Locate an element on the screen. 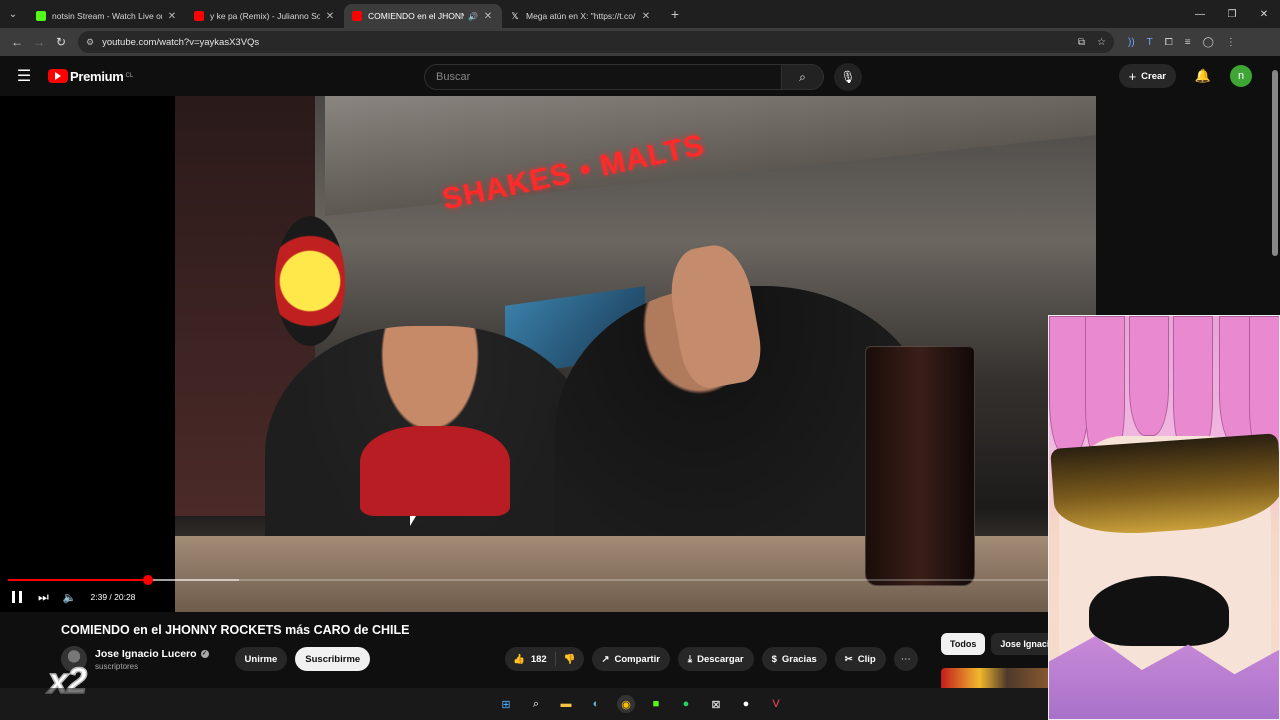  search-button: ⌕ is located at coordinates (803, 77).